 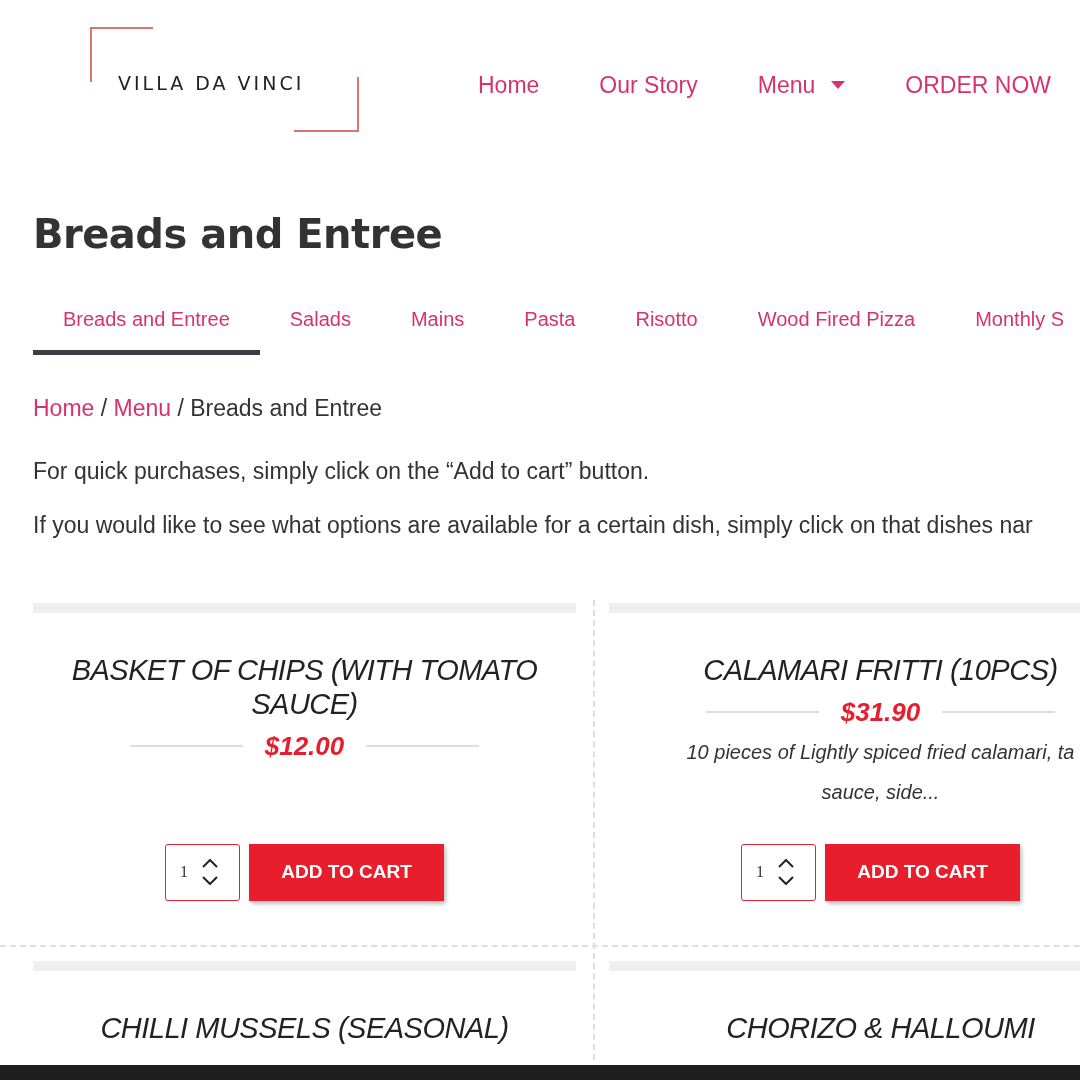 What do you see at coordinates (533, 525) in the screenshot?
I see `intro-text: If you would like to see what options are available for a certain dish, simply click on that dishes nar` at bounding box center [533, 525].